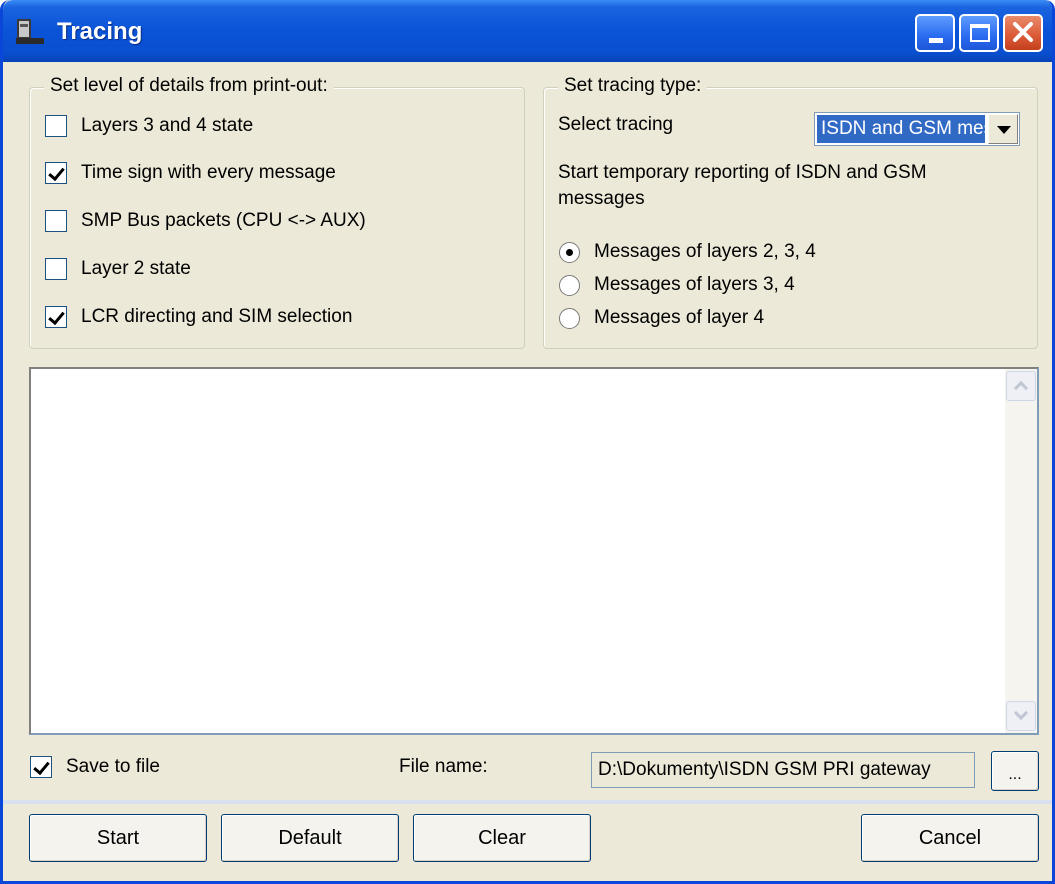  I want to click on window-title: Tracing, so click(100, 31).